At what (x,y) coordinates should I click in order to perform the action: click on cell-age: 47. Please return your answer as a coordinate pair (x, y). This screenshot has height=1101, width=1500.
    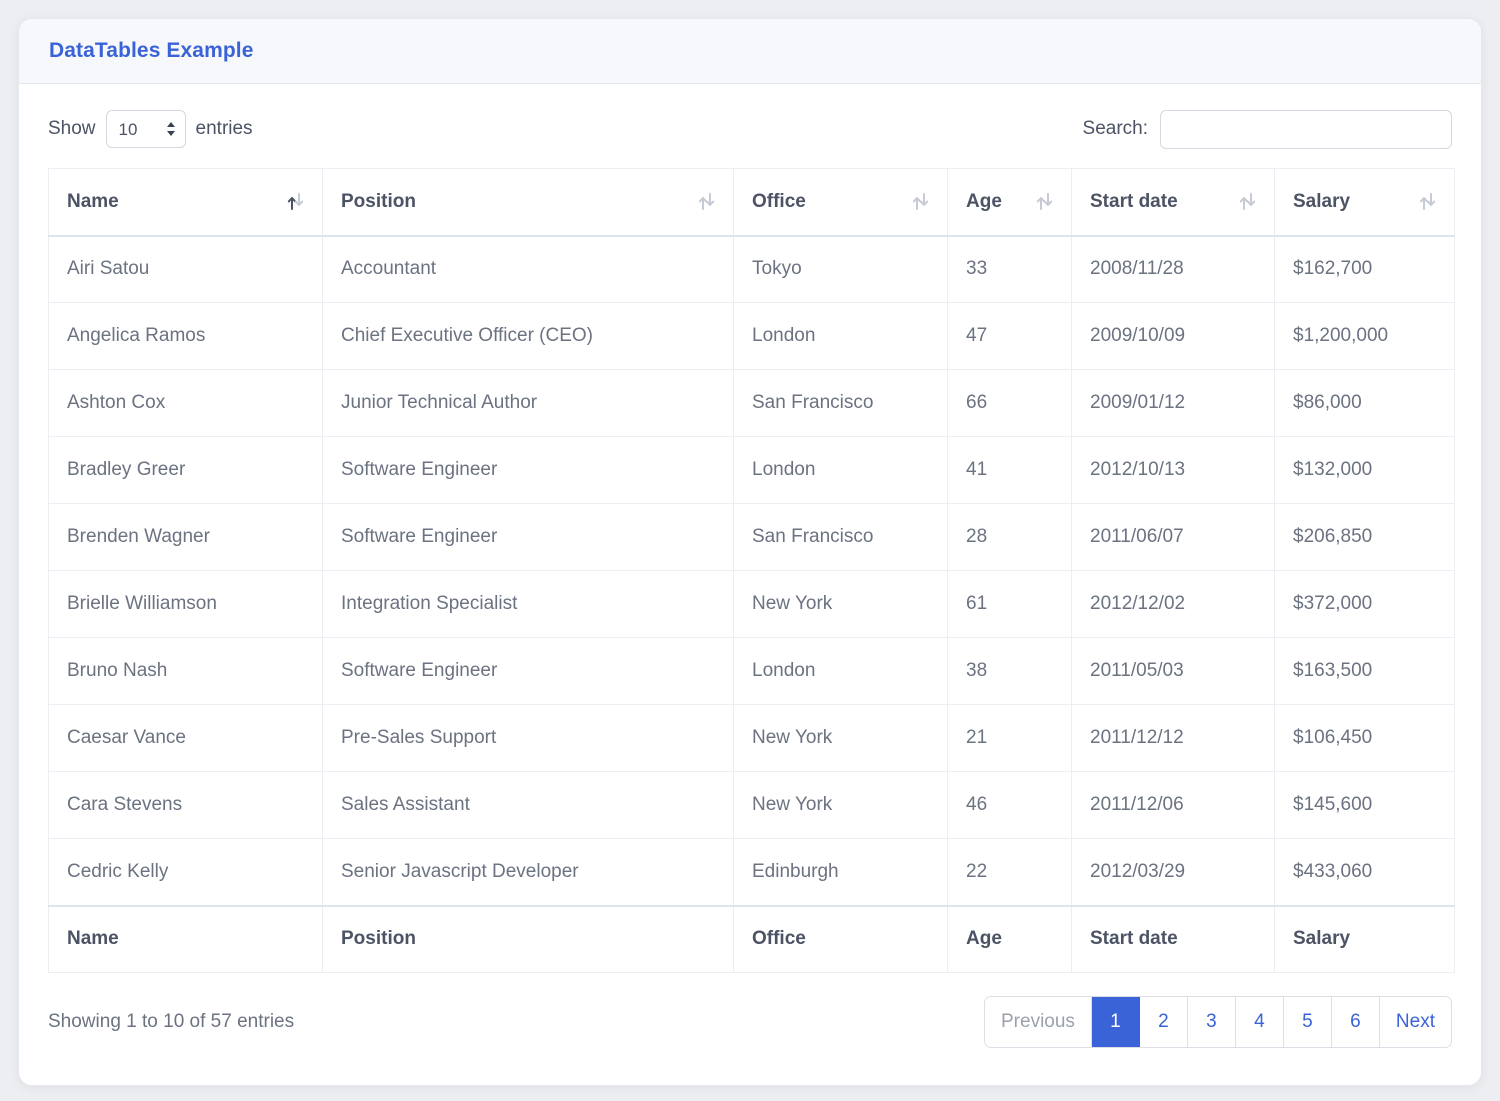
    Looking at the image, I should click on (1009, 336).